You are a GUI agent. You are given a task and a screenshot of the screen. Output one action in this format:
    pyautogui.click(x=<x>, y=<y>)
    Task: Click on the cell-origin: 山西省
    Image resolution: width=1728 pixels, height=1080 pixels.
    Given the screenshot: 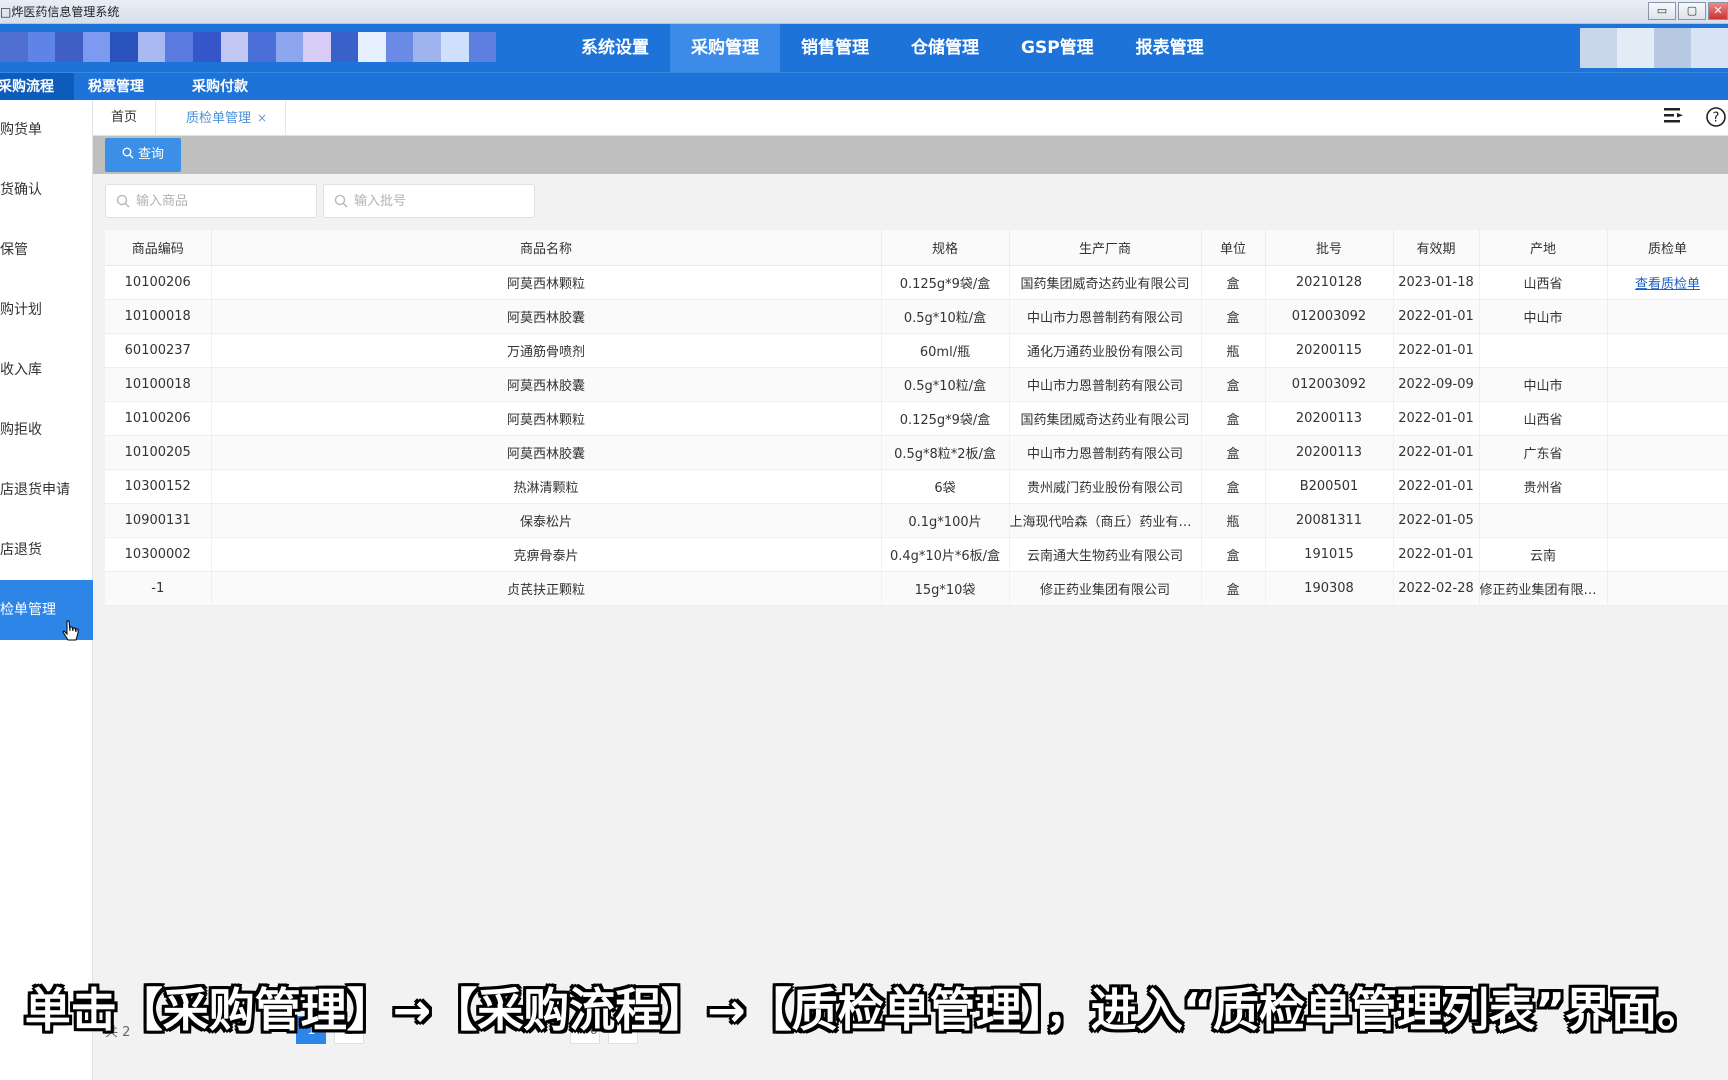 What is the action you would take?
    pyautogui.click(x=1543, y=418)
    